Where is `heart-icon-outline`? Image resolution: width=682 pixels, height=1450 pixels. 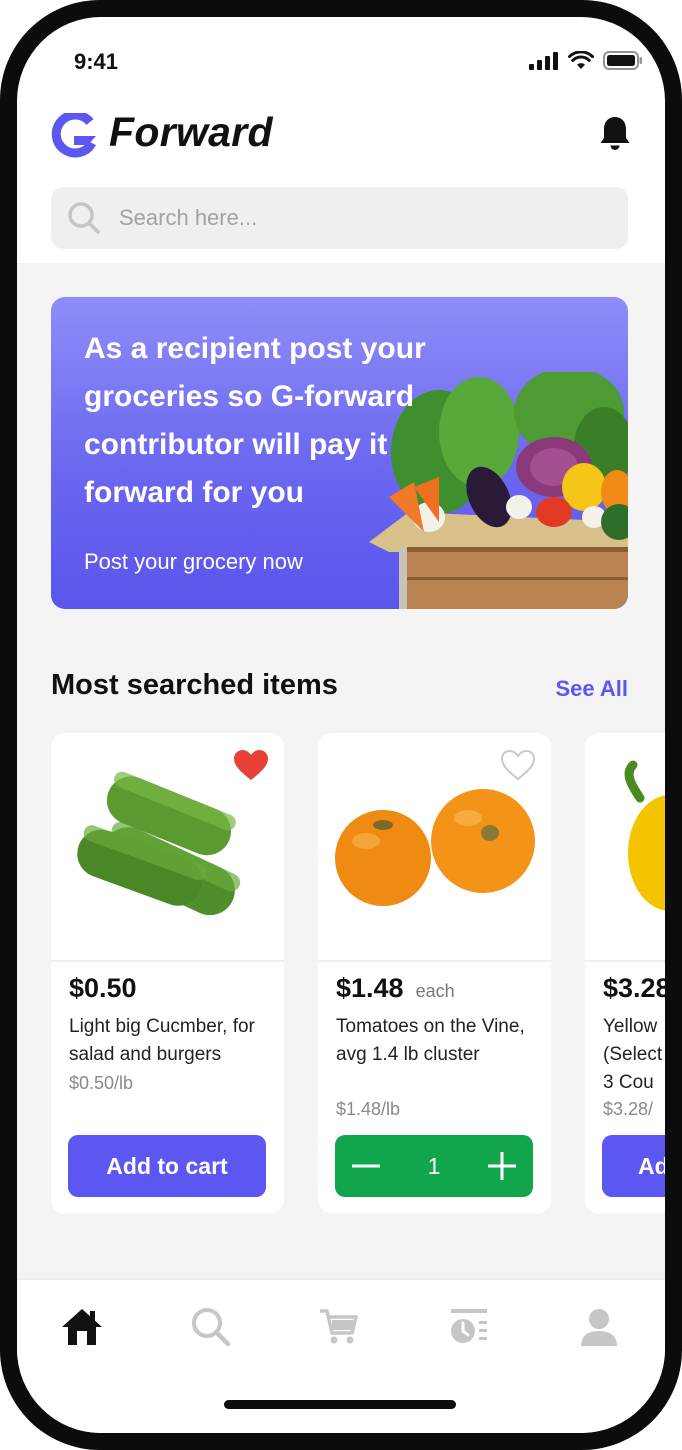
heart-icon-outline is located at coordinates (518, 765).